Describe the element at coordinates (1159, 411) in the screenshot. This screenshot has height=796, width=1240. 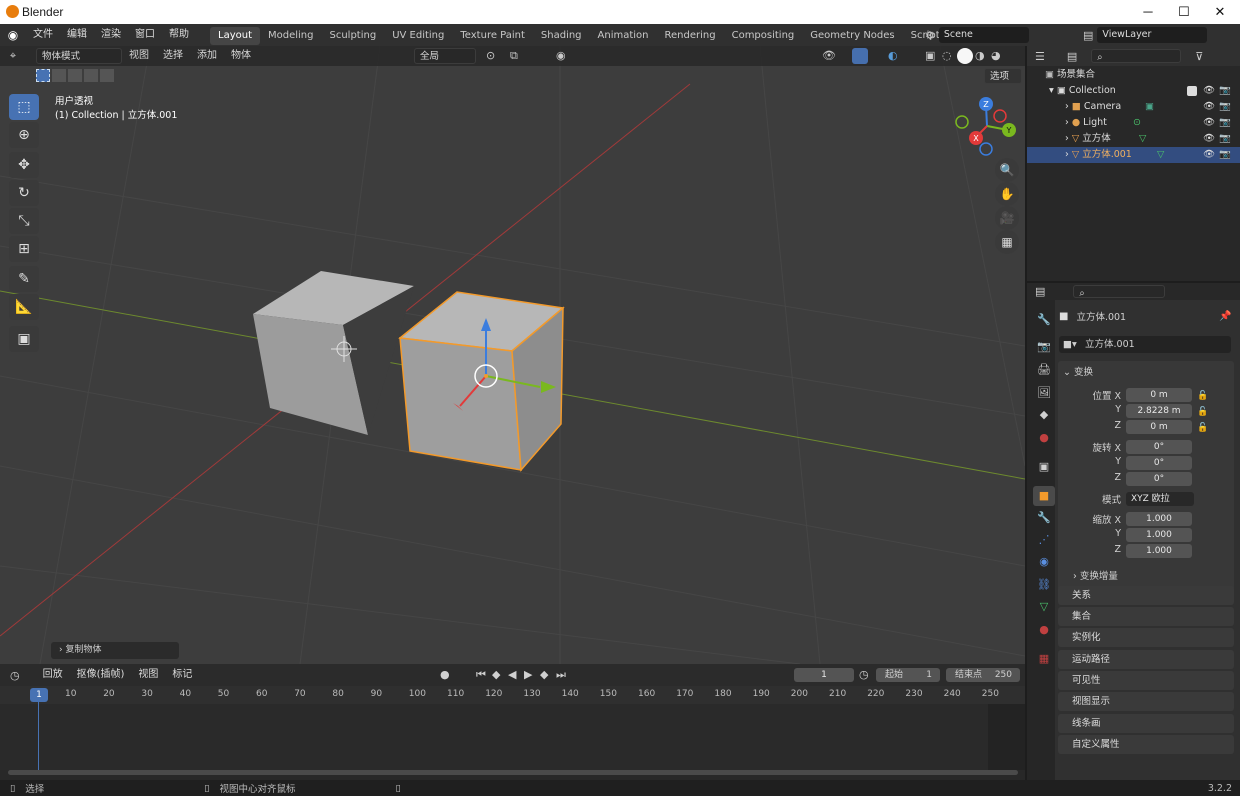
I see `location-y-field: 2.8228 m` at that location.